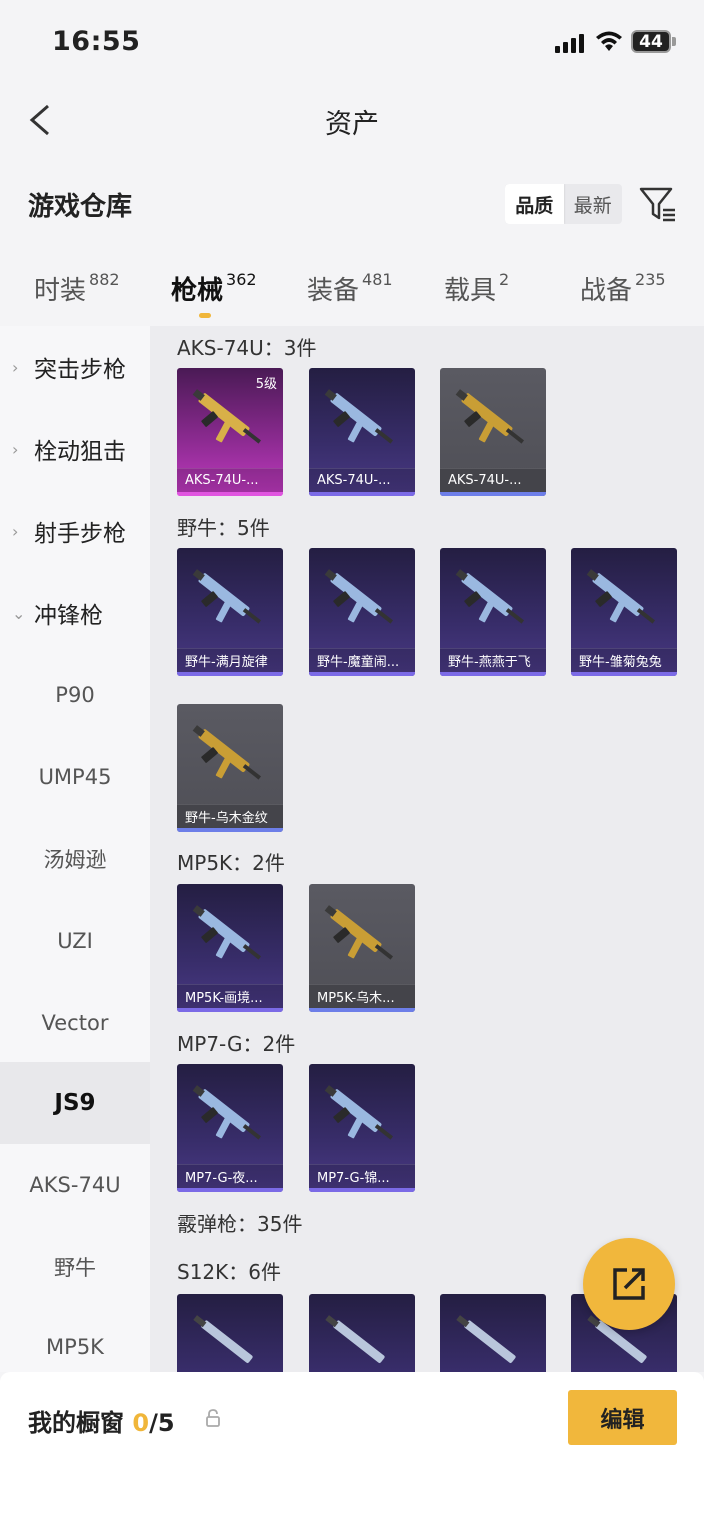 This screenshot has width=704, height=1523. I want to click on weapon-skin-name: 野牛-雏菊兔兔, so click(624, 660).